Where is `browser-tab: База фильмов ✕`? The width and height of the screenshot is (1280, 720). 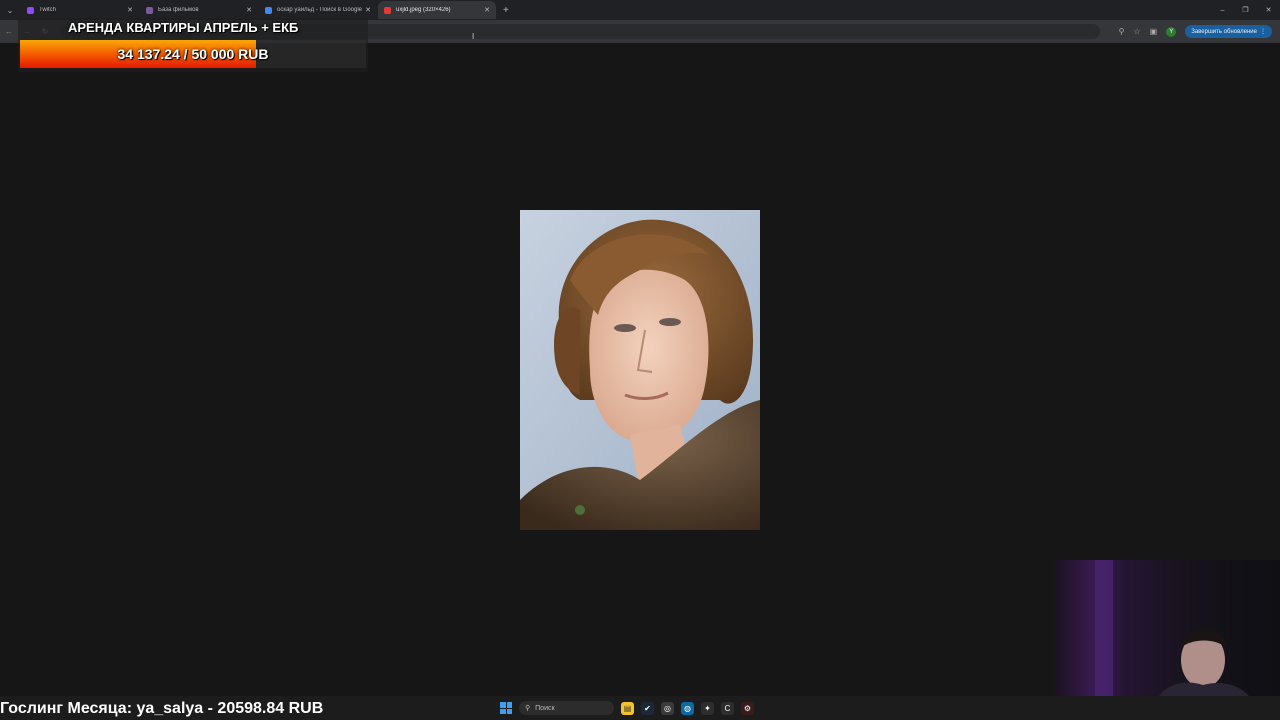 browser-tab: База фильмов ✕ is located at coordinates (199, 10).